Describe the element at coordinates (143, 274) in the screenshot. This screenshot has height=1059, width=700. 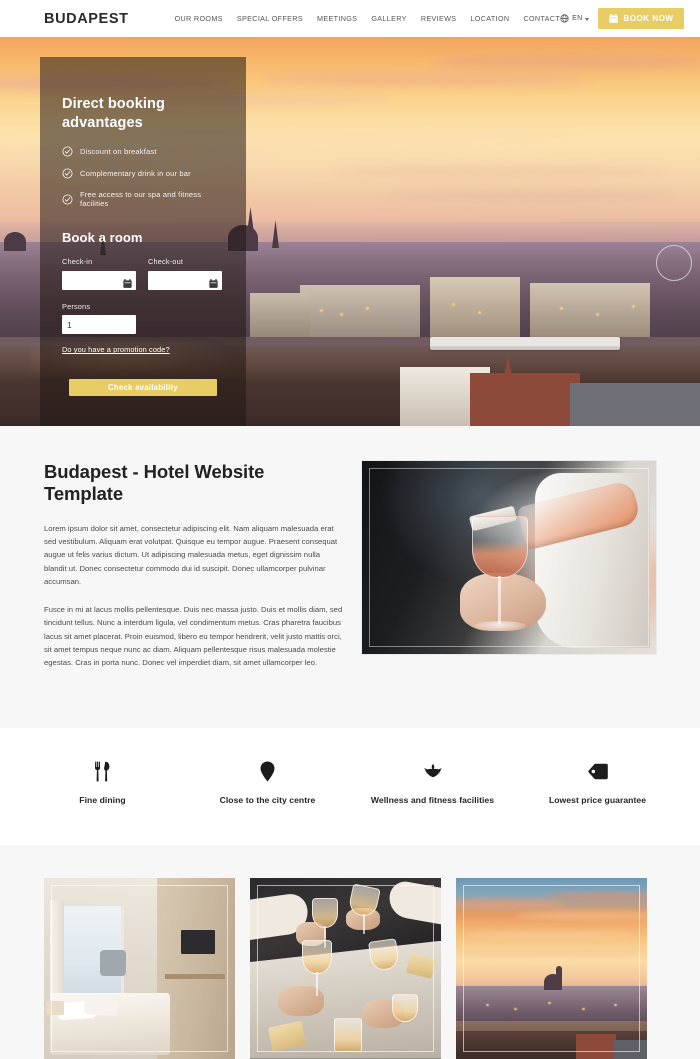
I see `date-fields-row: Check-in Check-out` at that location.